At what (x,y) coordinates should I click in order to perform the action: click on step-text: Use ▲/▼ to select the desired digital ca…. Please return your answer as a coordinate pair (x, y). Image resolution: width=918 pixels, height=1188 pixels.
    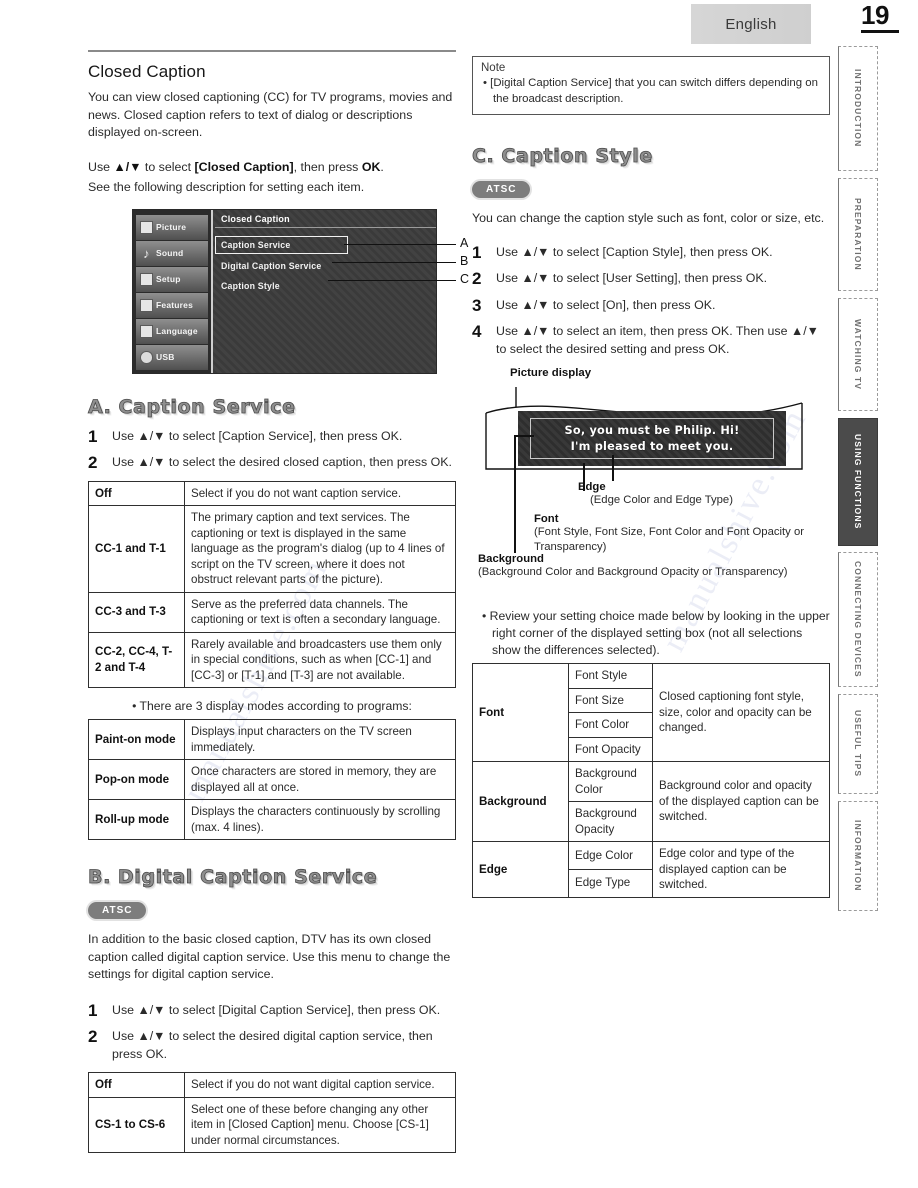
    Looking at the image, I should click on (272, 1045).